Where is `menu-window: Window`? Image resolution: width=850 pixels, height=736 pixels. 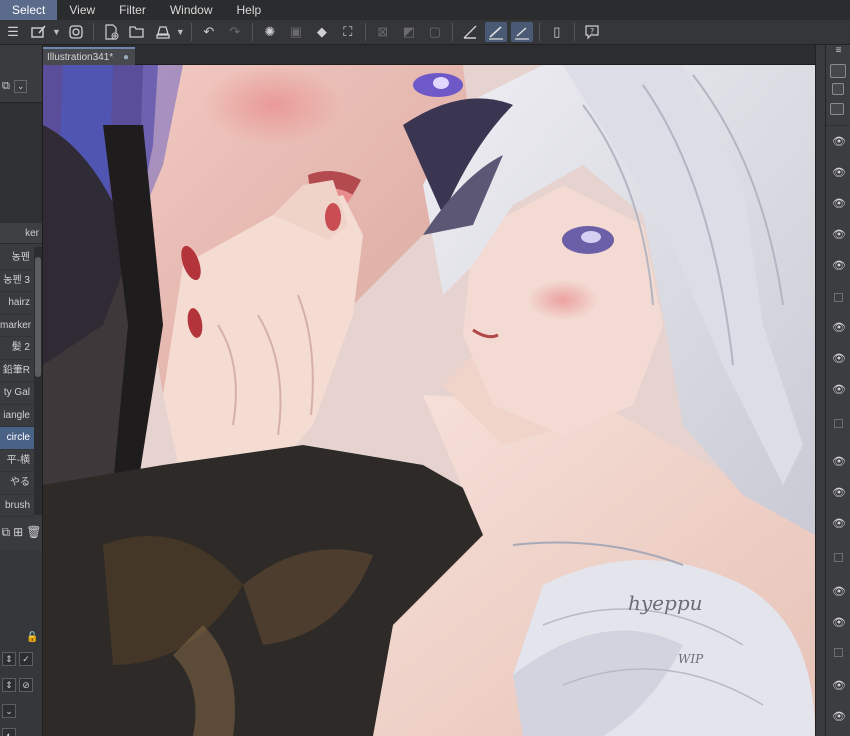 menu-window: Window is located at coordinates (191, 10).